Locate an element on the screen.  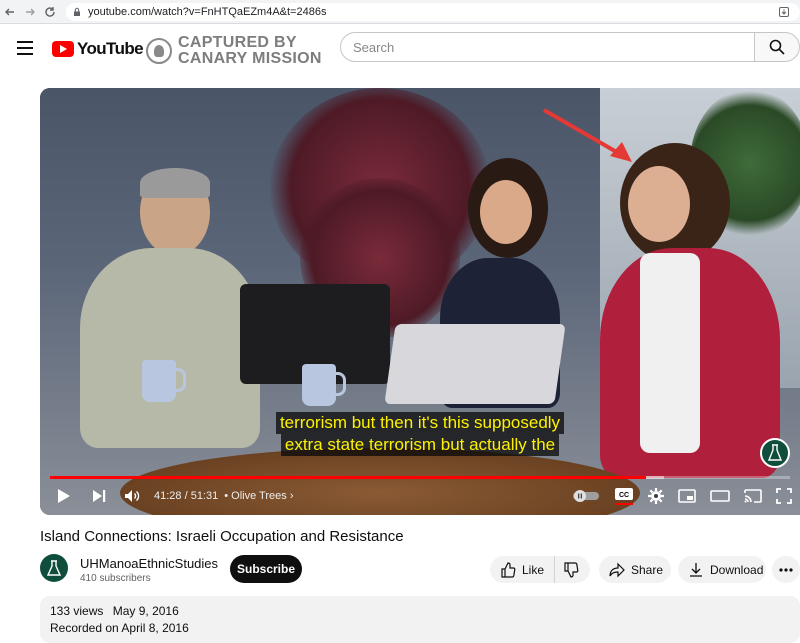
search-input is located at coordinates (547, 47).